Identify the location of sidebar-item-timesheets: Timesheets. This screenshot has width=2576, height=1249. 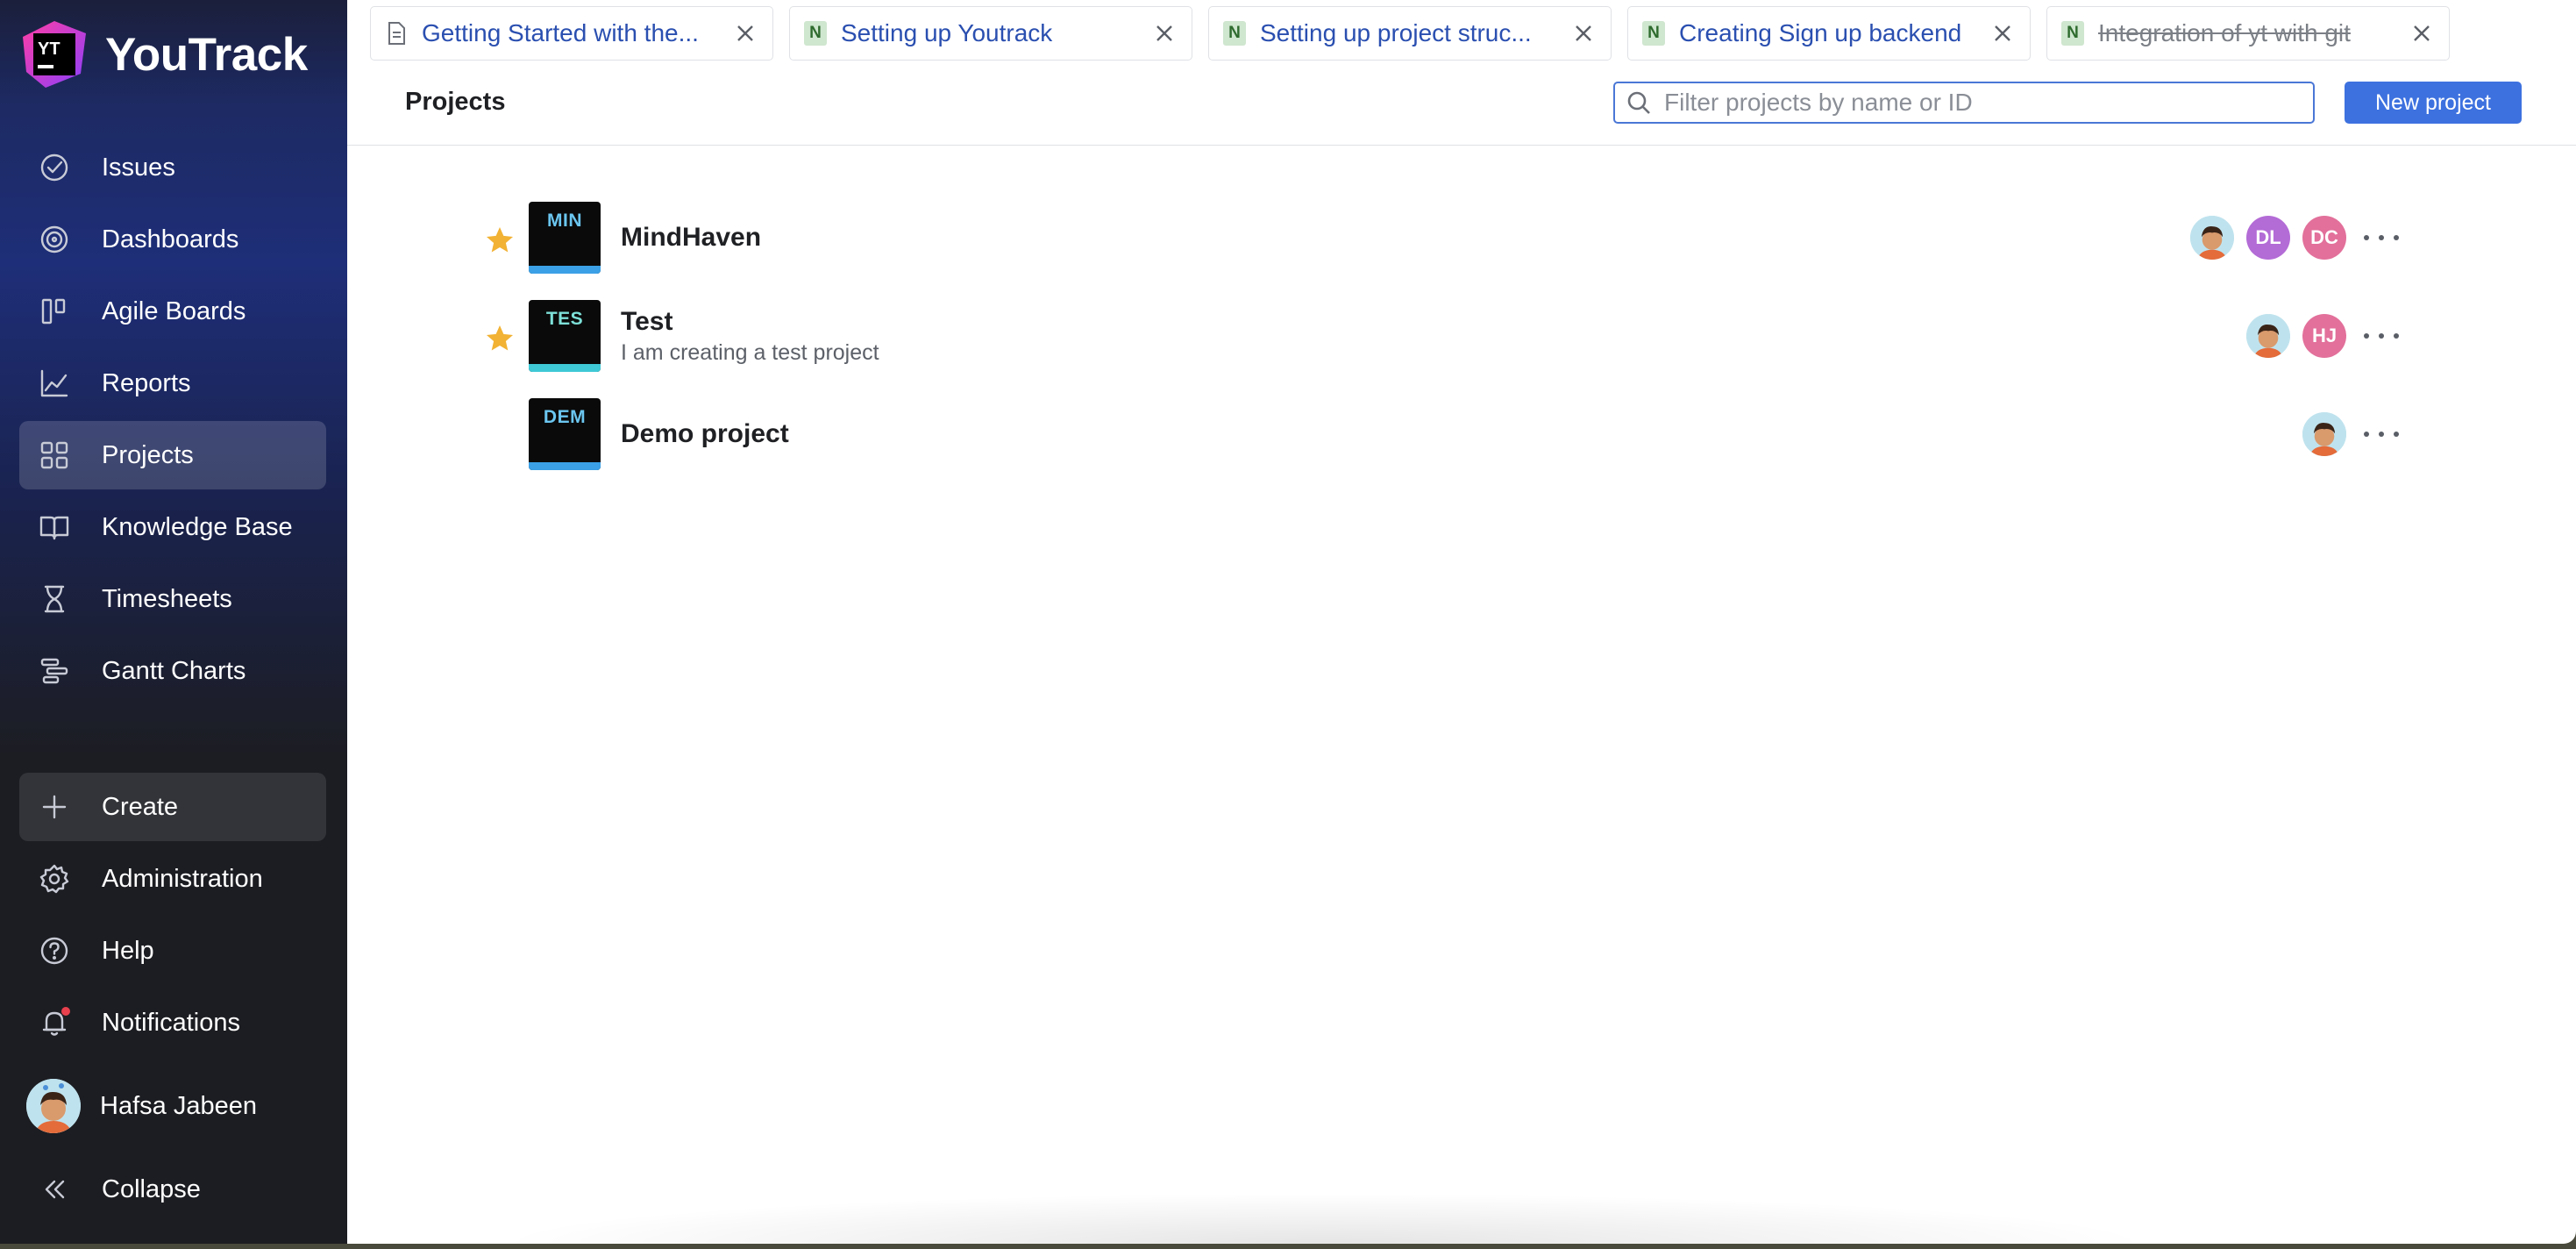
(172, 599).